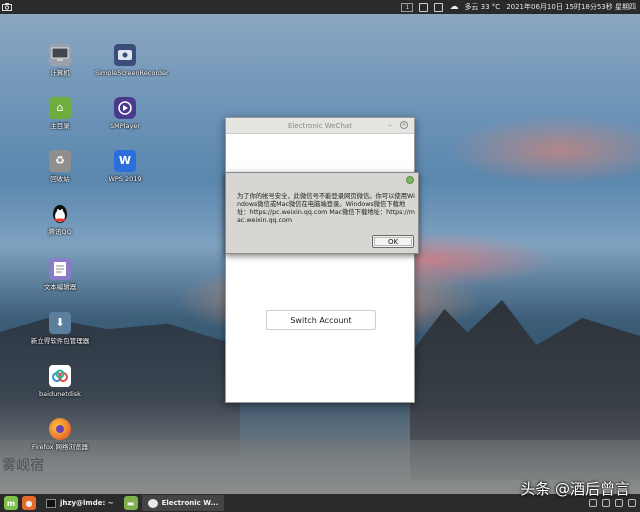 This screenshot has height=512, width=640. I want to click on package-manager-icon: ⬇, so click(60, 323).